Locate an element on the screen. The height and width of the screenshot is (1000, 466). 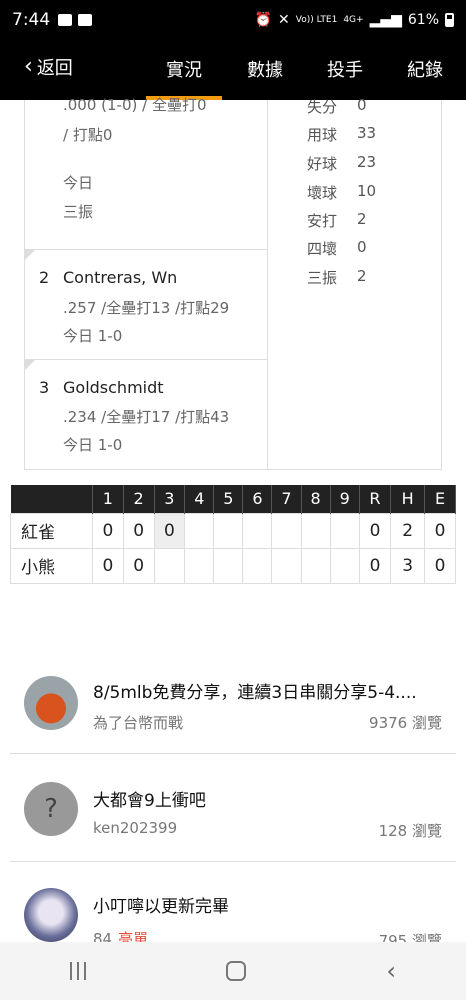
team-name: 小熊 is located at coordinates (51, 565).